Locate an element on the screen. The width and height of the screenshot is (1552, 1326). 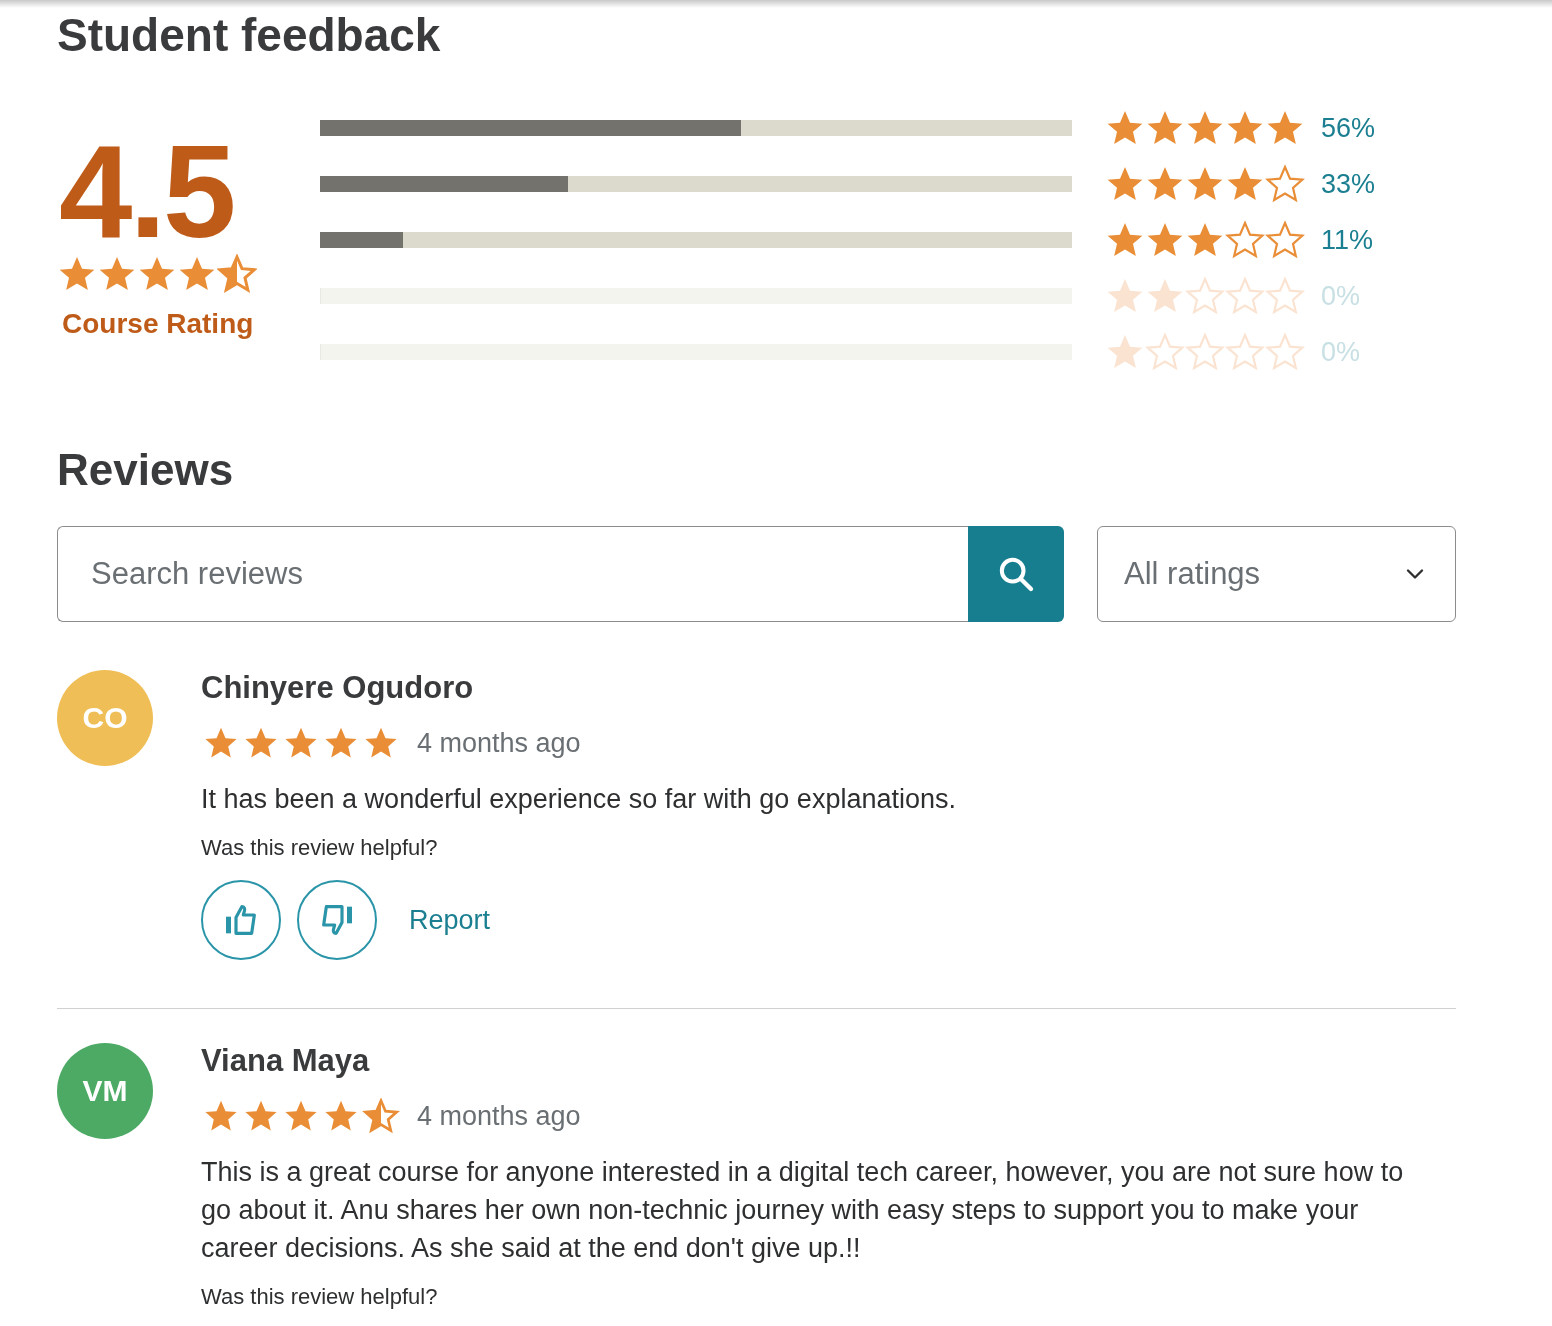
reviewer-name: Viana Maya is located at coordinates (286, 1061).